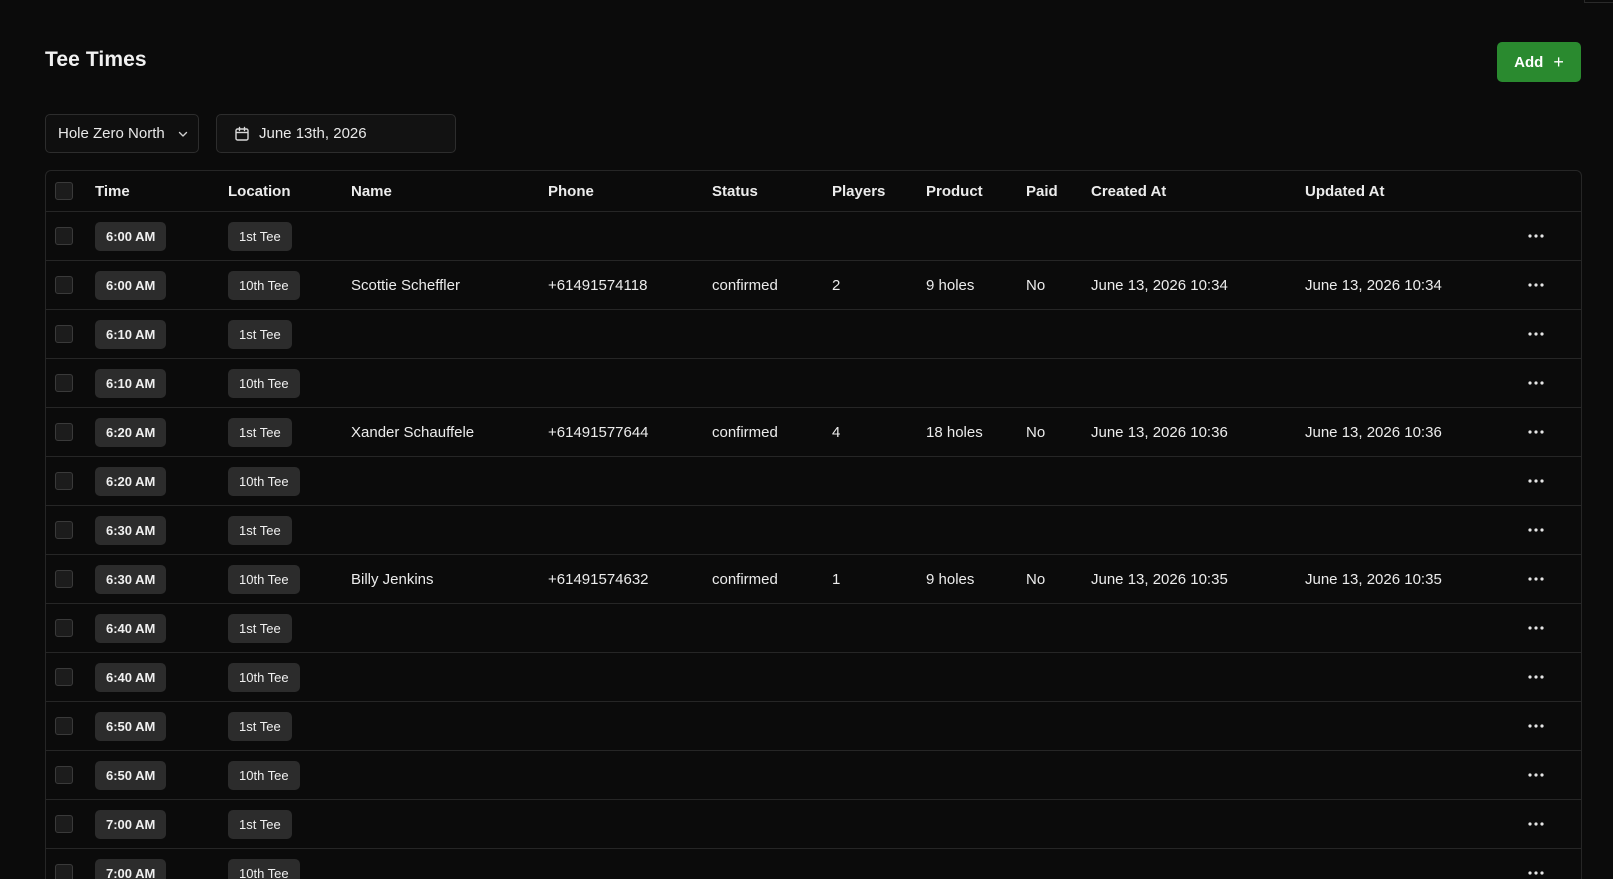 The width and height of the screenshot is (1613, 879). Describe the element at coordinates (813, 481) in the screenshot. I see `table-row: 6:20 AM 10th Tee` at that location.